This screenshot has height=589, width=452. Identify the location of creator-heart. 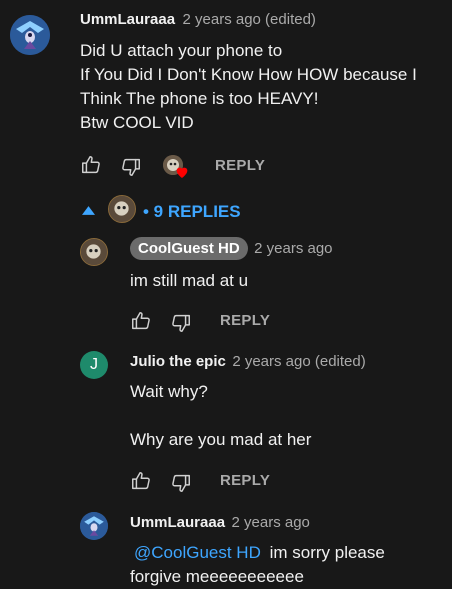
(177, 168).